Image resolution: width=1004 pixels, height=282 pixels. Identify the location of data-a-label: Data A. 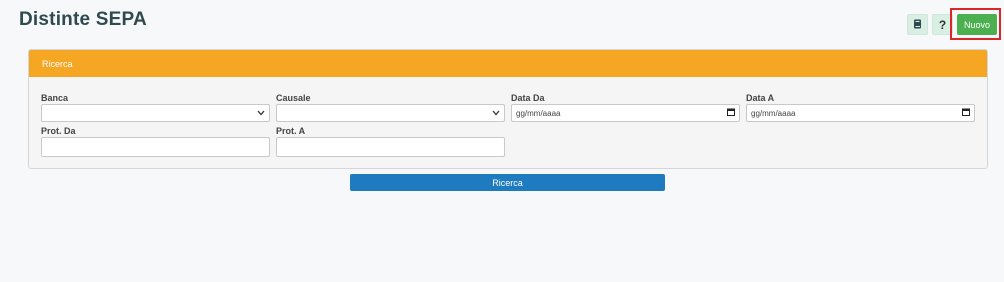
(760, 98).